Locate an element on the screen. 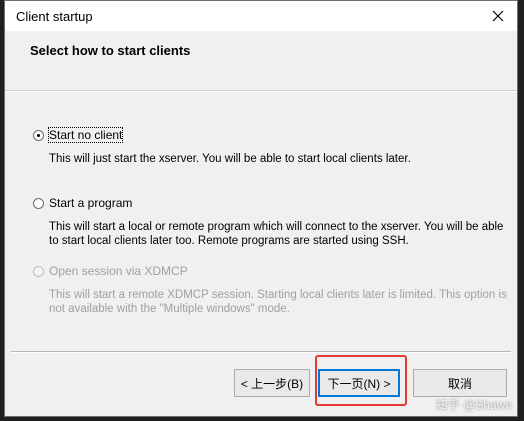  option-label-start-no-client: Start no client is located at coordinates (85, 135).